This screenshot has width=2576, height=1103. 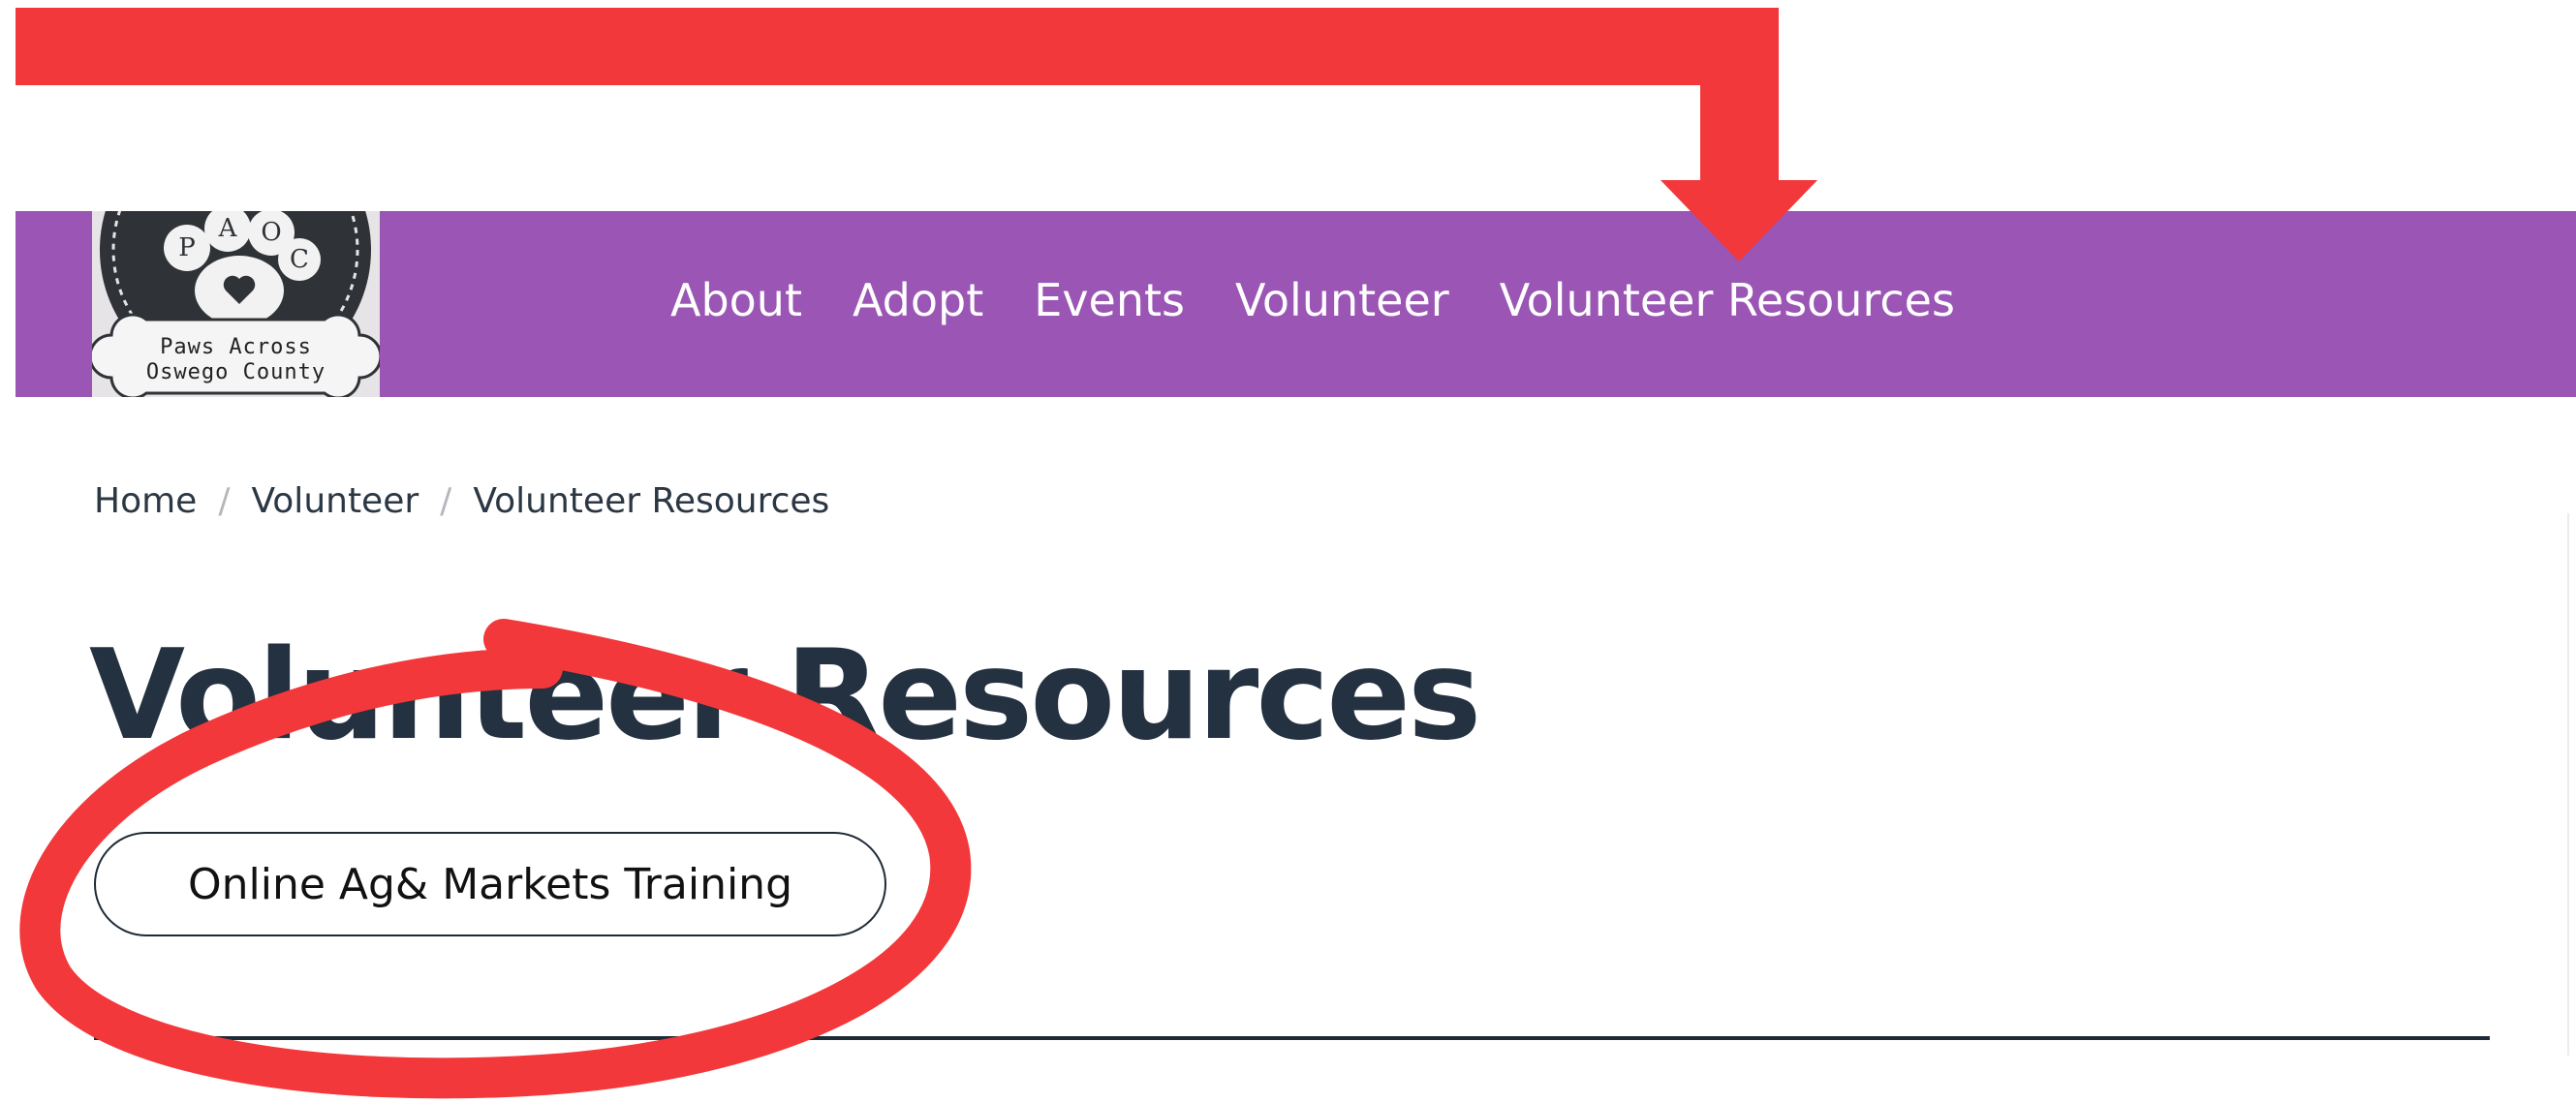 What do you see at coordinates (1727, 300) in the screenshot?
I see `nav-link-volunteer-resources: Volunteer Resources` at bounding box center [1727, 300].